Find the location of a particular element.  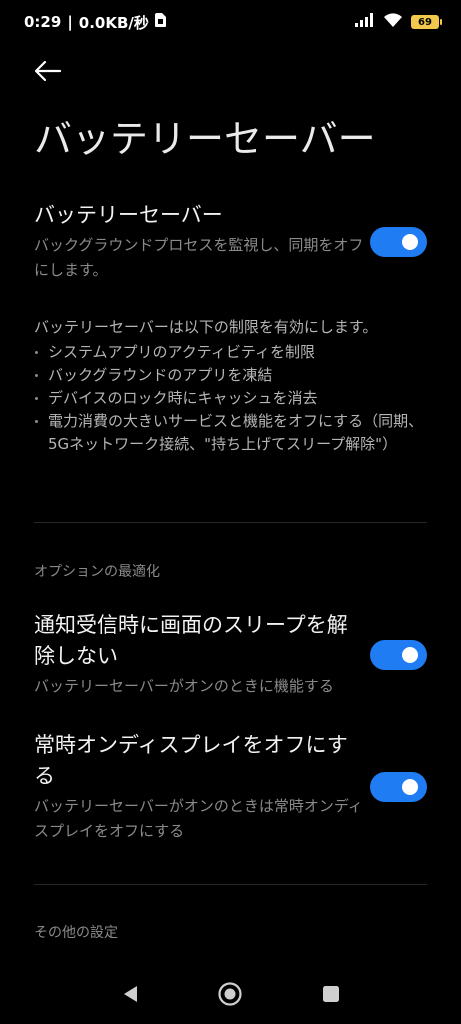

status-time: 0:29 is located at coordinates (43, 22).